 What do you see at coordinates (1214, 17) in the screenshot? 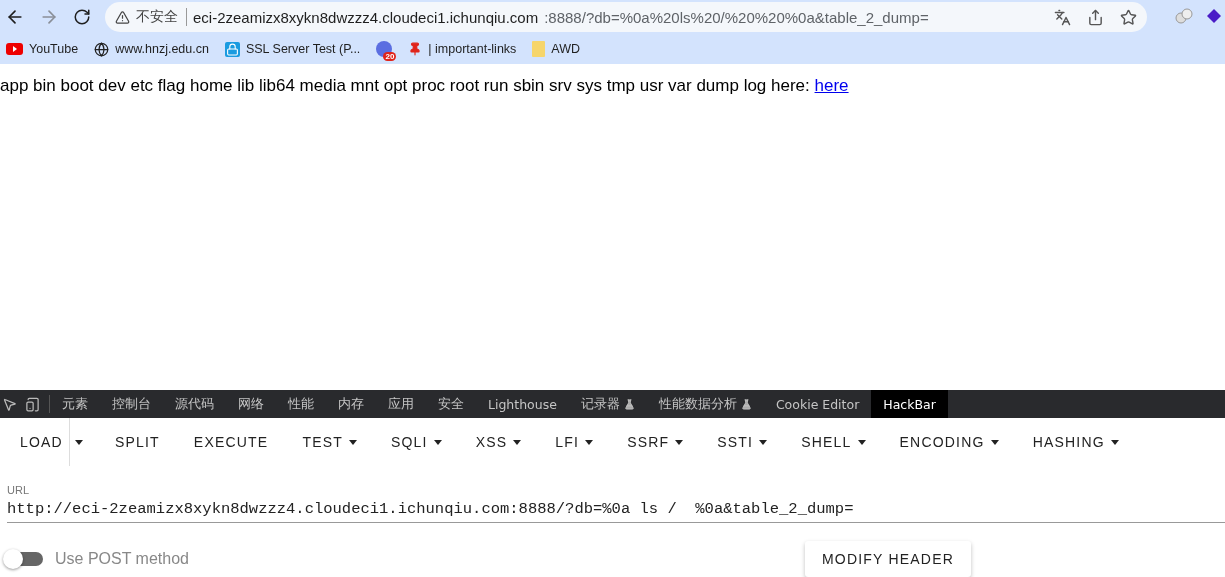
I see `extension-icon` at bounding box center [1214, 17].